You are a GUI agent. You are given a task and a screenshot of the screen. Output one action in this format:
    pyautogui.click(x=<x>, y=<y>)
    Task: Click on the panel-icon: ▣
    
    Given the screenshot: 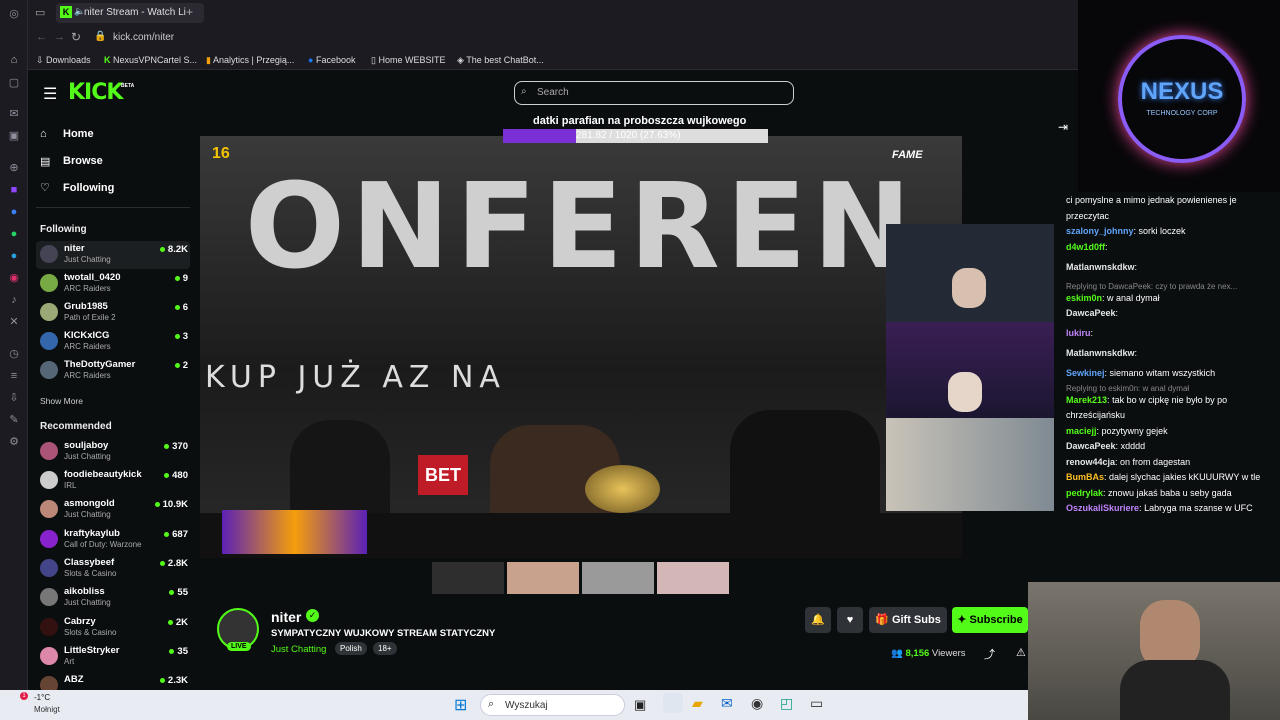 What is the action you would take?
    pyautogui.click(x=14, y=136)
    